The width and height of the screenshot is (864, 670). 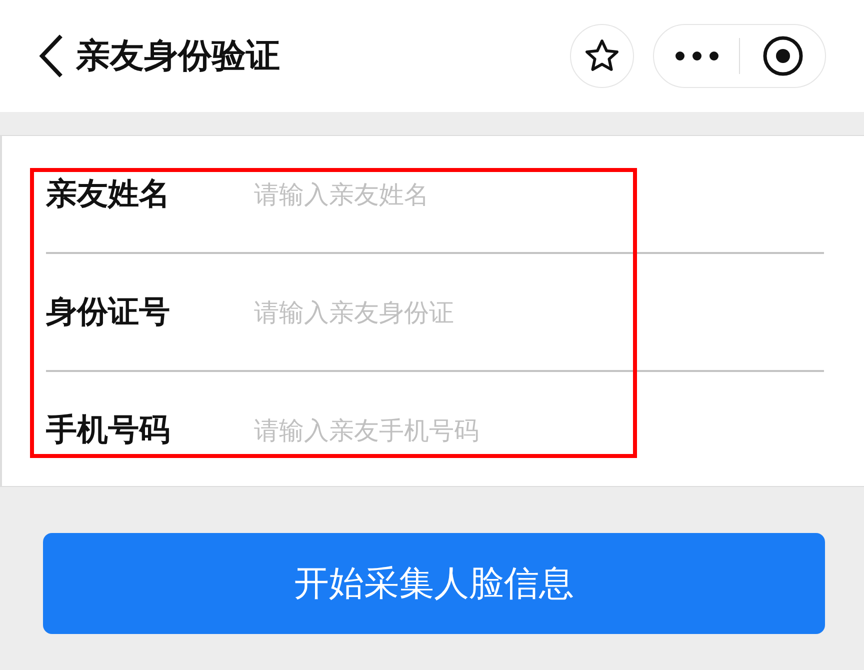 I want to click on field-label: 手机号码, so click(x=108, y=430).